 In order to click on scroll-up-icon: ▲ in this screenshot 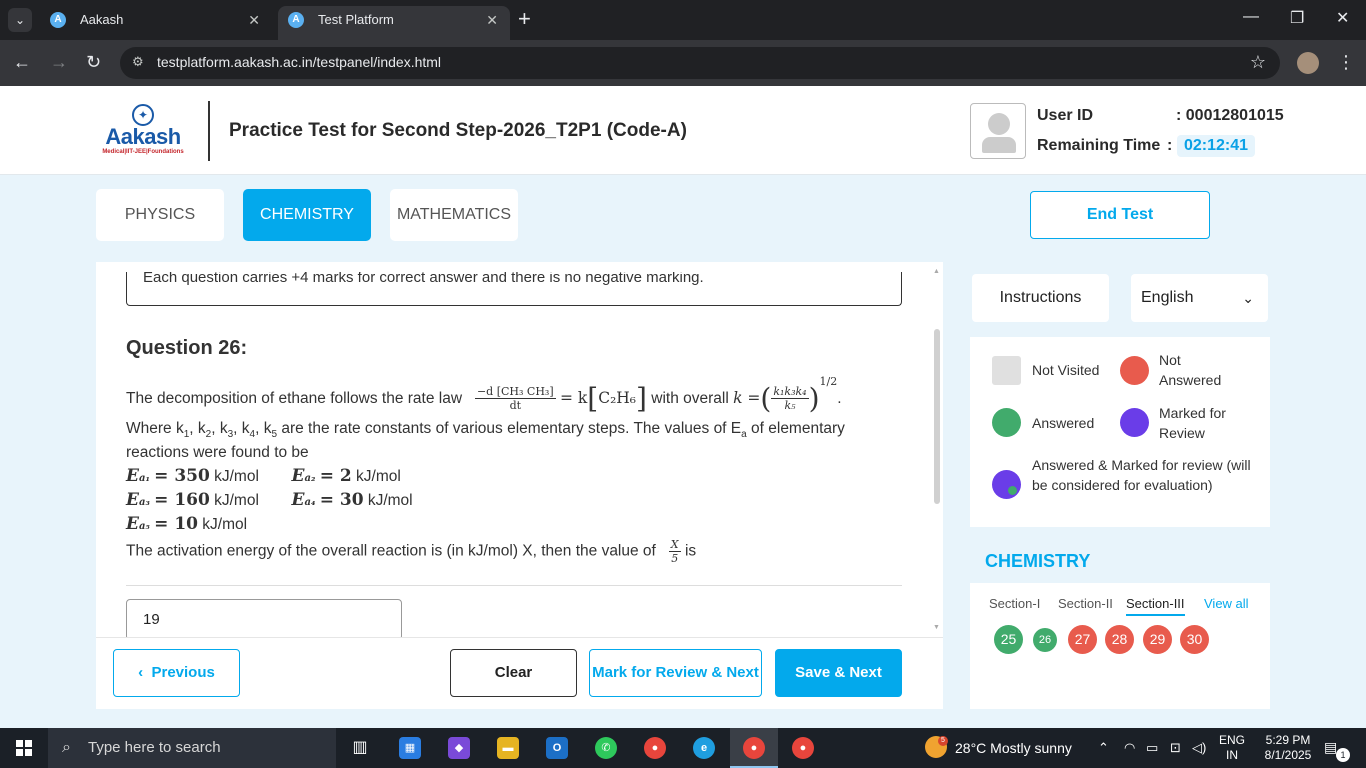, I will do `click(936, 271)`.